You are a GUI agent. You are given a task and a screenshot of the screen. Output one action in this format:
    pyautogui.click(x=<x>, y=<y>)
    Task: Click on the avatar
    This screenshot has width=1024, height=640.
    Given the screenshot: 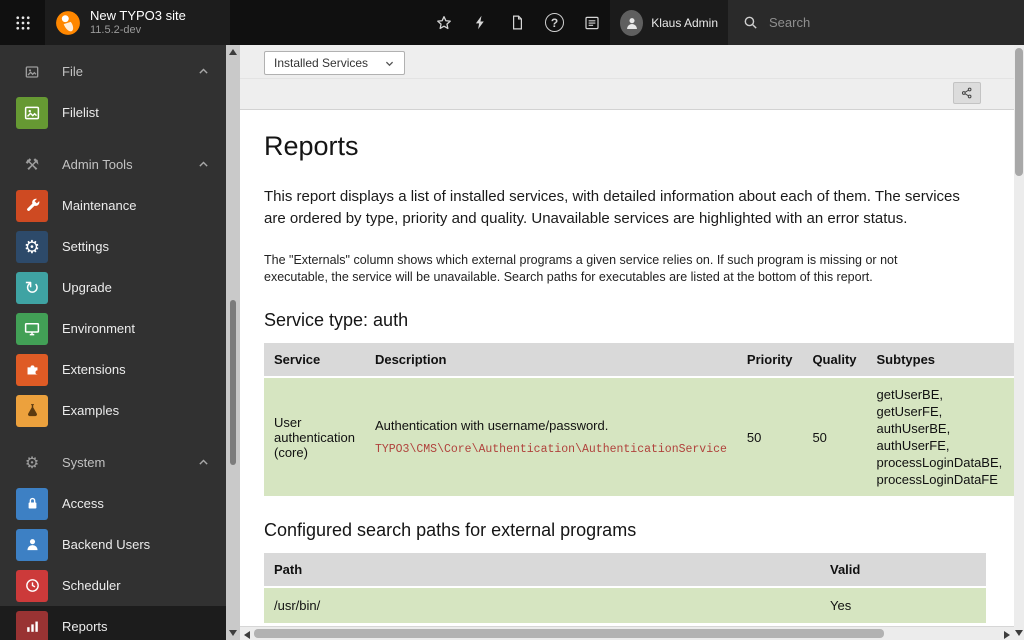 What is the action you would take?
    pyautogui.click(x=632, y=22)
    